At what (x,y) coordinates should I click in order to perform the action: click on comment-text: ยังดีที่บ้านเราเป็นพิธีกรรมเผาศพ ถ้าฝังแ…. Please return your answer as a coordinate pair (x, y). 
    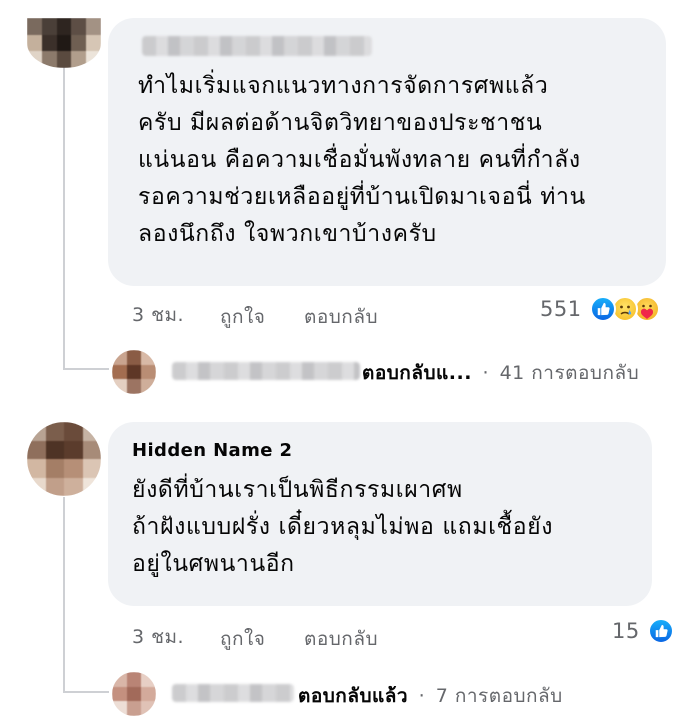
    Looking at the image, I should click on (343, 527).